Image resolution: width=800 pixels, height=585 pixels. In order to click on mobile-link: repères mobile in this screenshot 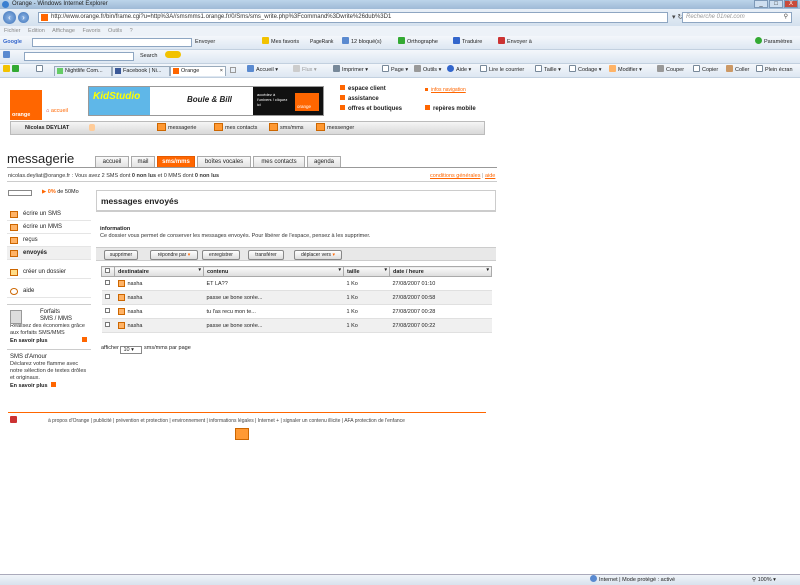, I will do `click(450, 108)`.